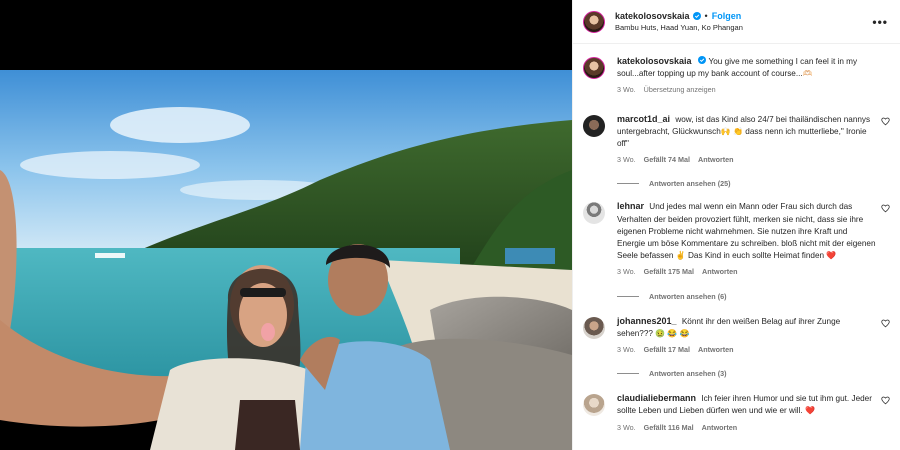  I want to click on follow-button: Folgen, so click(727, 16).